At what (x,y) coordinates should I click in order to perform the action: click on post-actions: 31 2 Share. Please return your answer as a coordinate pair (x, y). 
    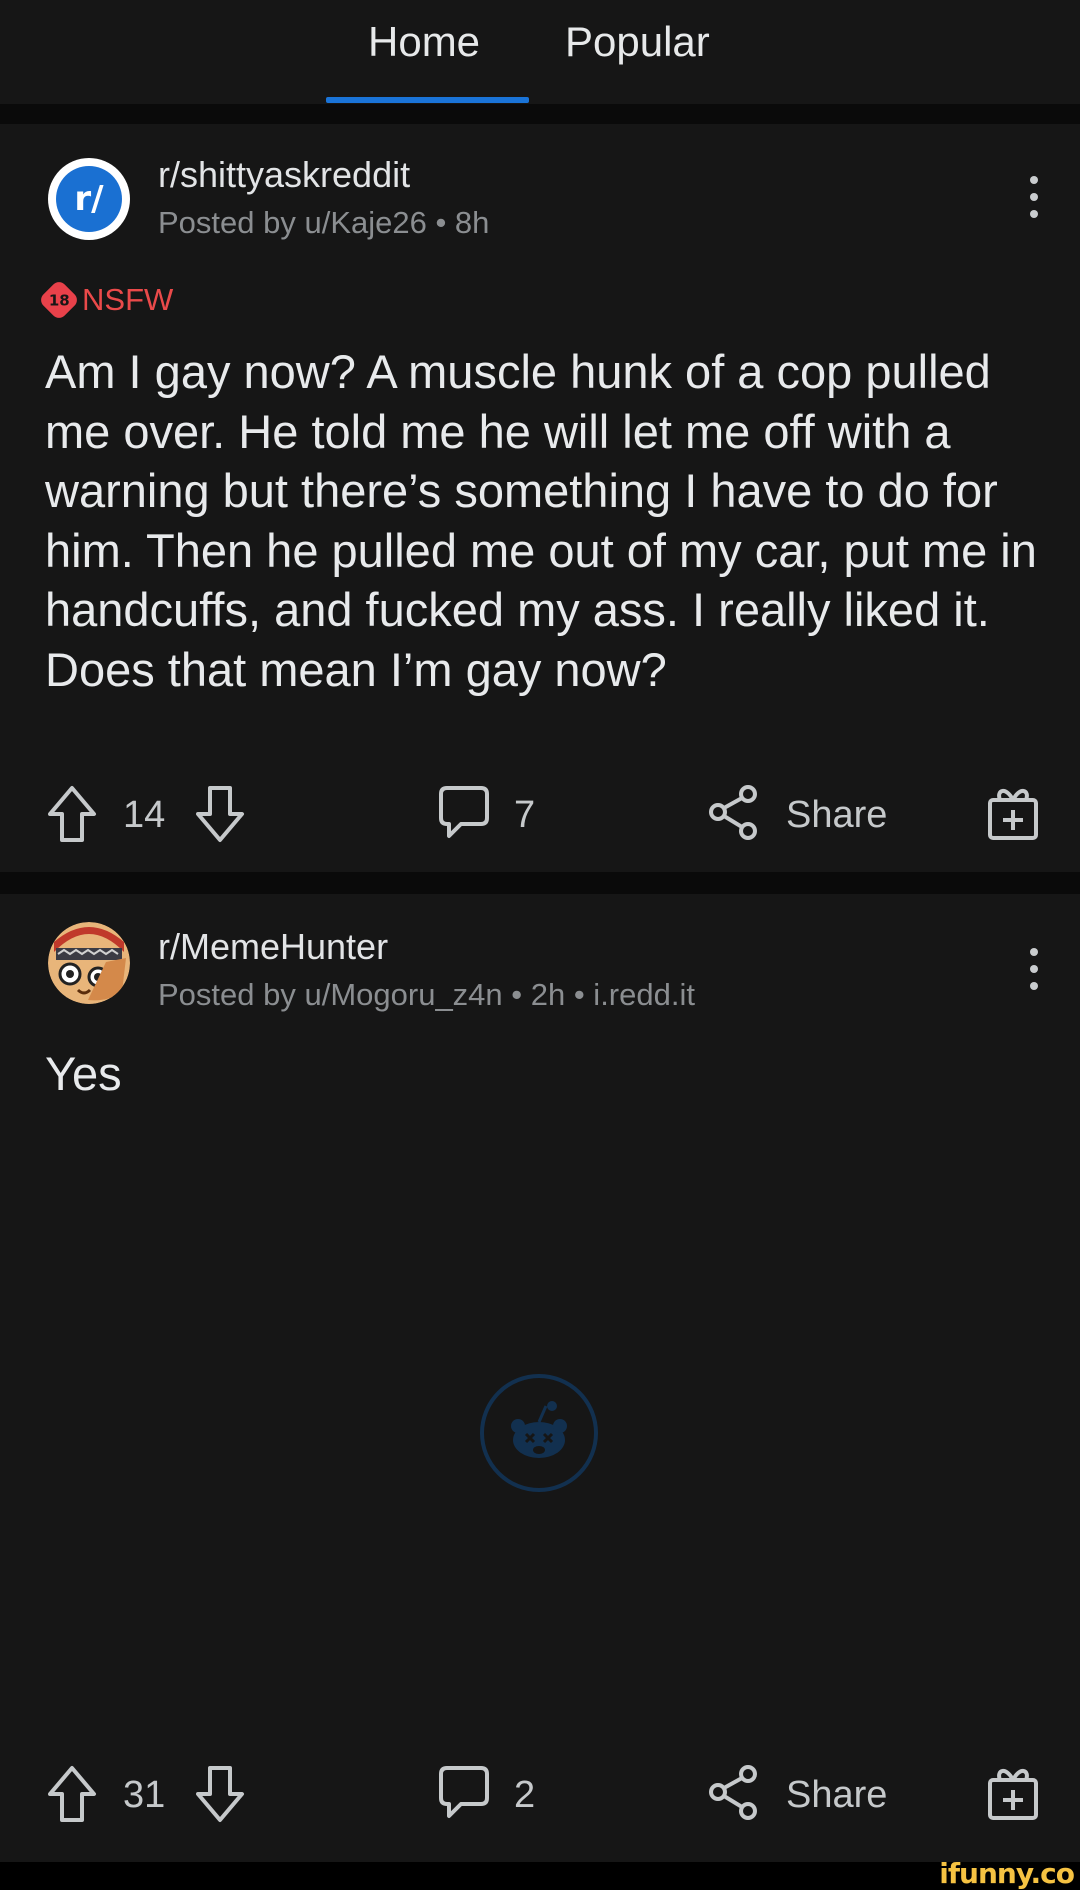
    Looking at the image, I should click on (540, 1799).